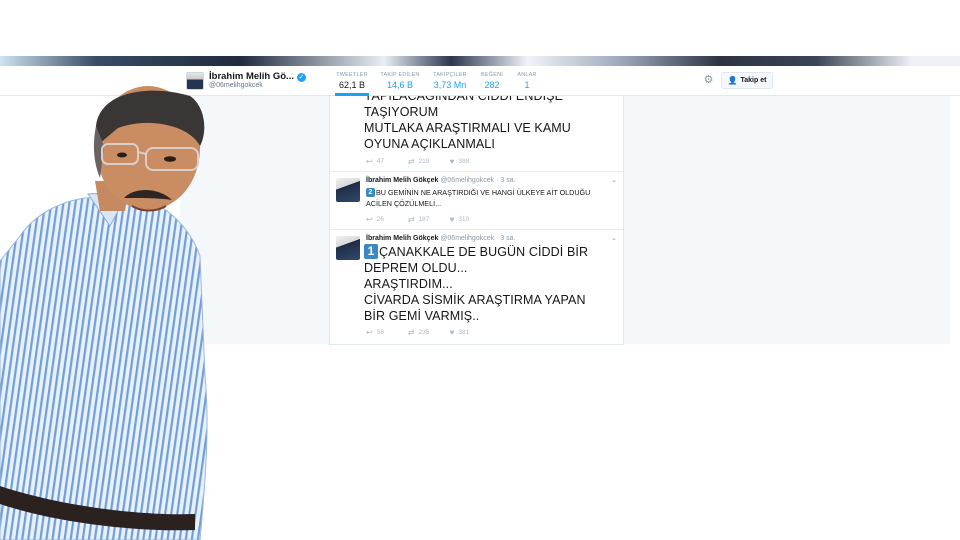 The width and height of the screenshot is (960, 540). I want to click on retweet-count: 187, so click(424, 219).